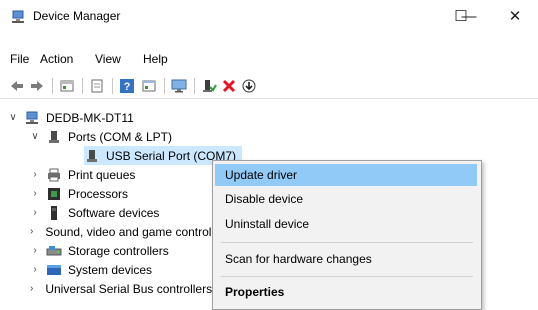 The height and width of the screenshot is (310, 538). What do you see at coordinates (54, 250) in the screenshot?
I see `storage-icon` at bounding box center [54, 250].